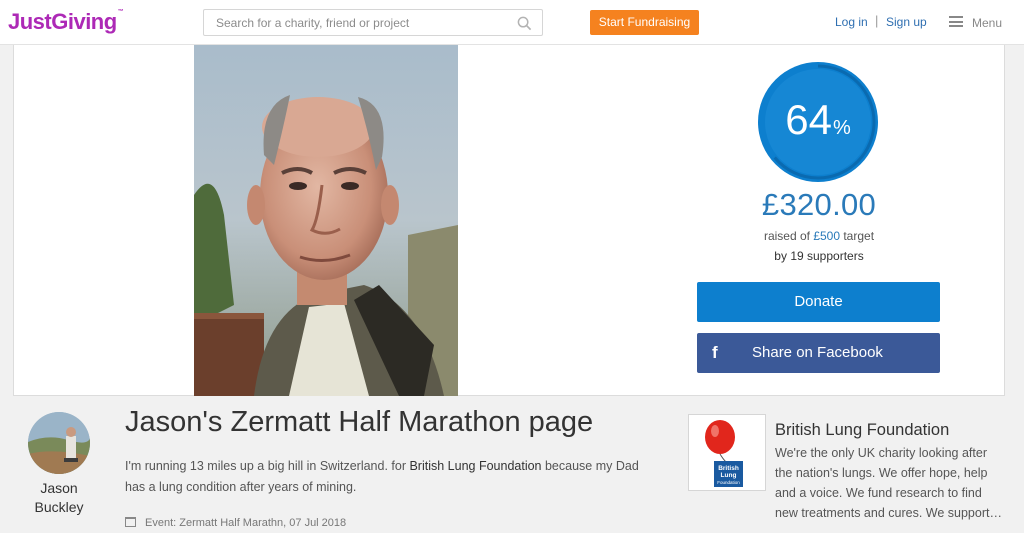 The height and width of the screenshot is (533, 1024). What do you see at coordinates (906, 22) in the screenshot?
I see `signup-link: Sign up` at bounding box center [906, 22].